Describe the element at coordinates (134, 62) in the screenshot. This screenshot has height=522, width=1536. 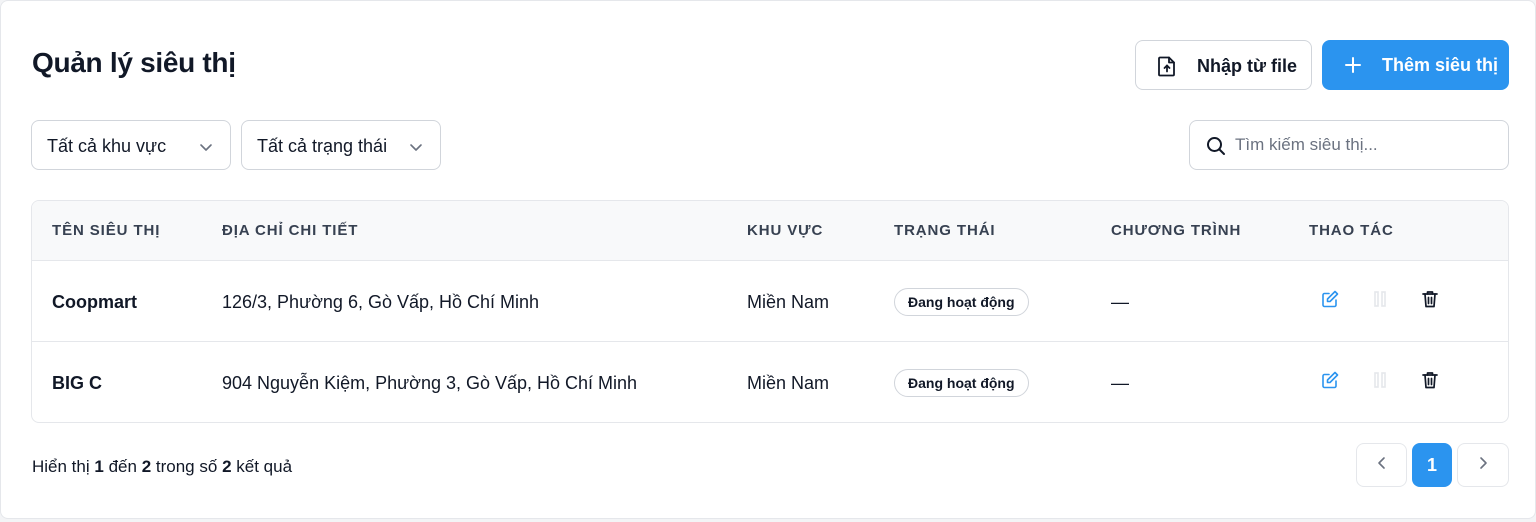
I see `page-title: Quản lý siêu thị` at that location.